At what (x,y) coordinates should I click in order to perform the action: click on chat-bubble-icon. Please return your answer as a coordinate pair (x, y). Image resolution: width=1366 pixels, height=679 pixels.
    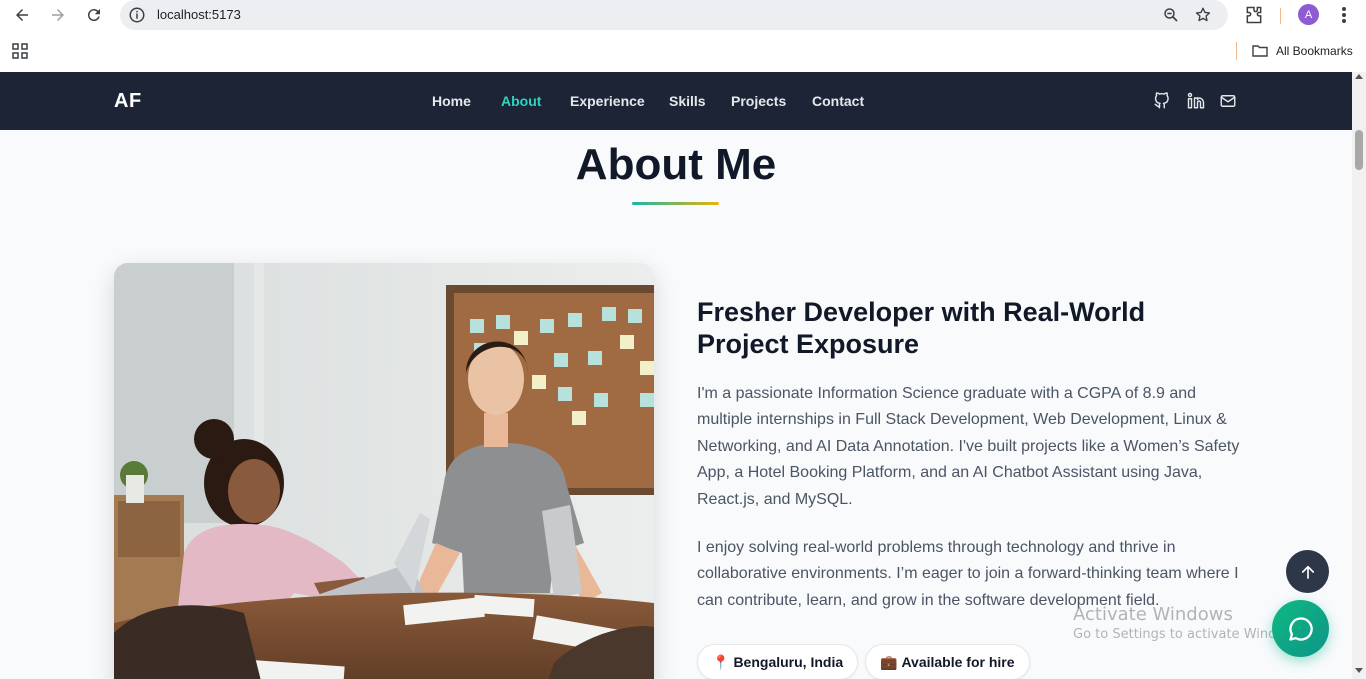
    Looking at the image, I should click on (1300, 628).